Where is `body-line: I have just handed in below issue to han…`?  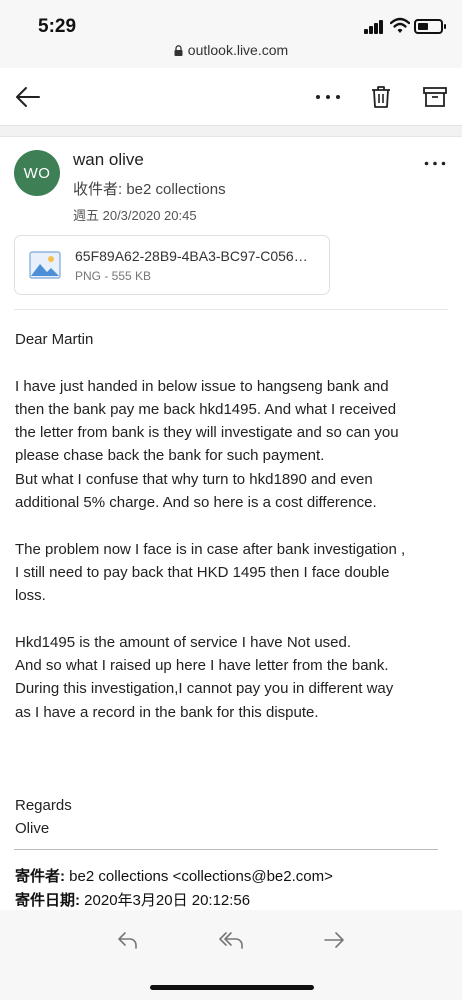 body-line: I have just handed in below issue to han… is located at coordinates (202, 386).